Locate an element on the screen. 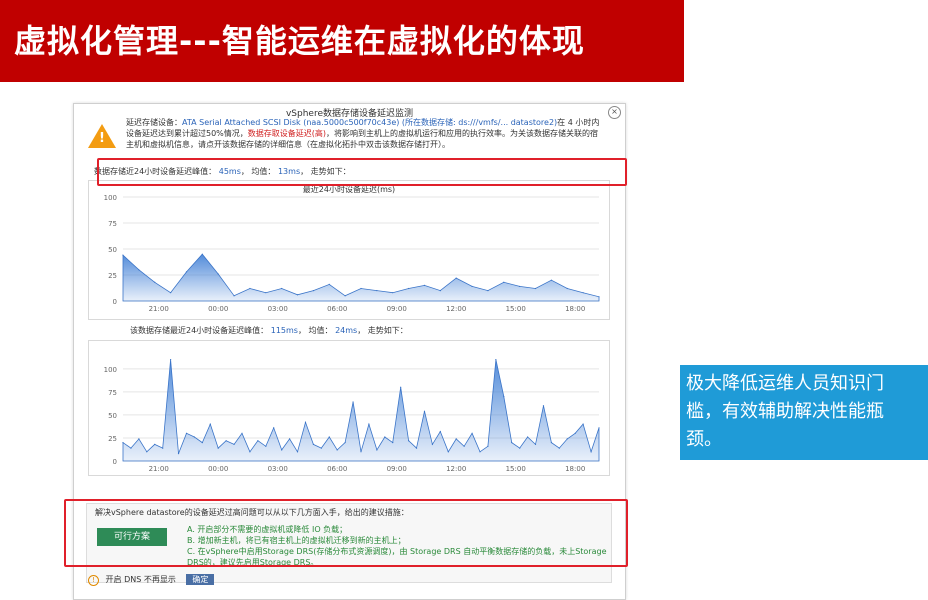 Image resolution: width=928 pixels, height=600 pixels. chart-2-xtick: 18:00 is located at coordinates (575, 469).